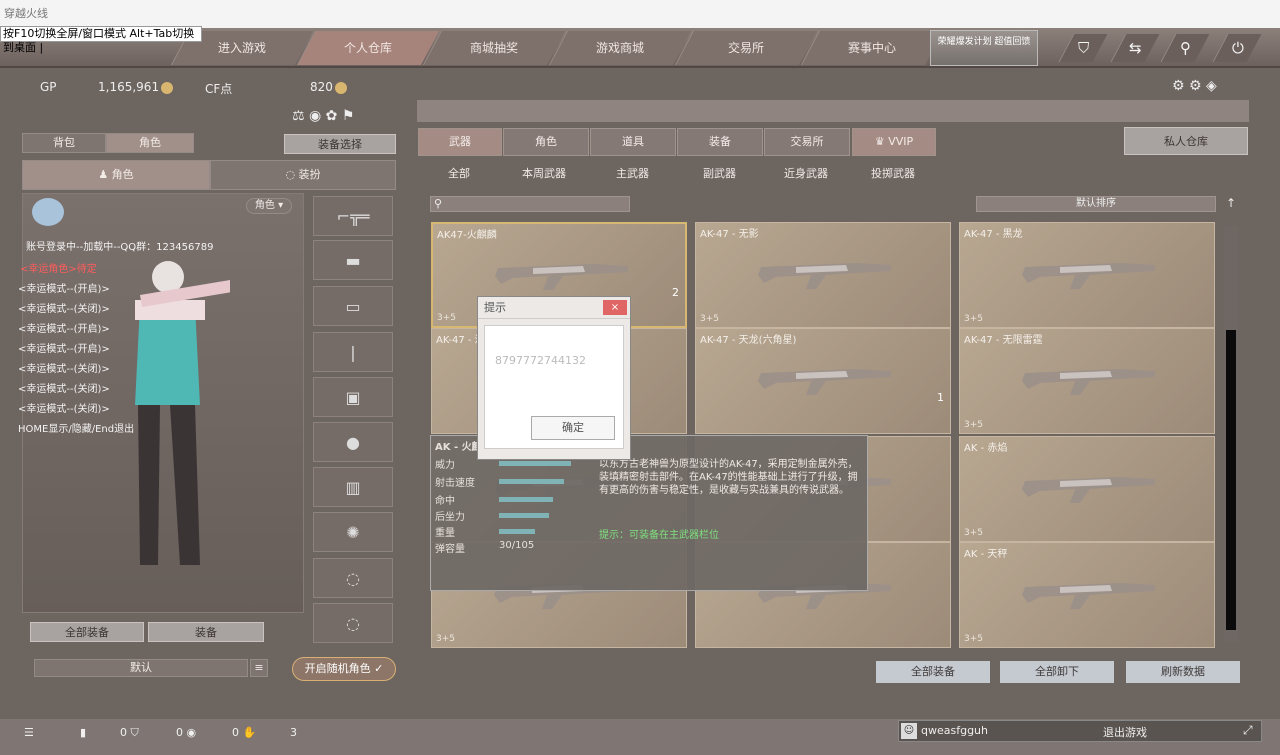 This screenshot has width=1280, height=755. Describe the element at coordinates (517, 545) in the screenshot. I see `ammo-value: 30/105` at that location.